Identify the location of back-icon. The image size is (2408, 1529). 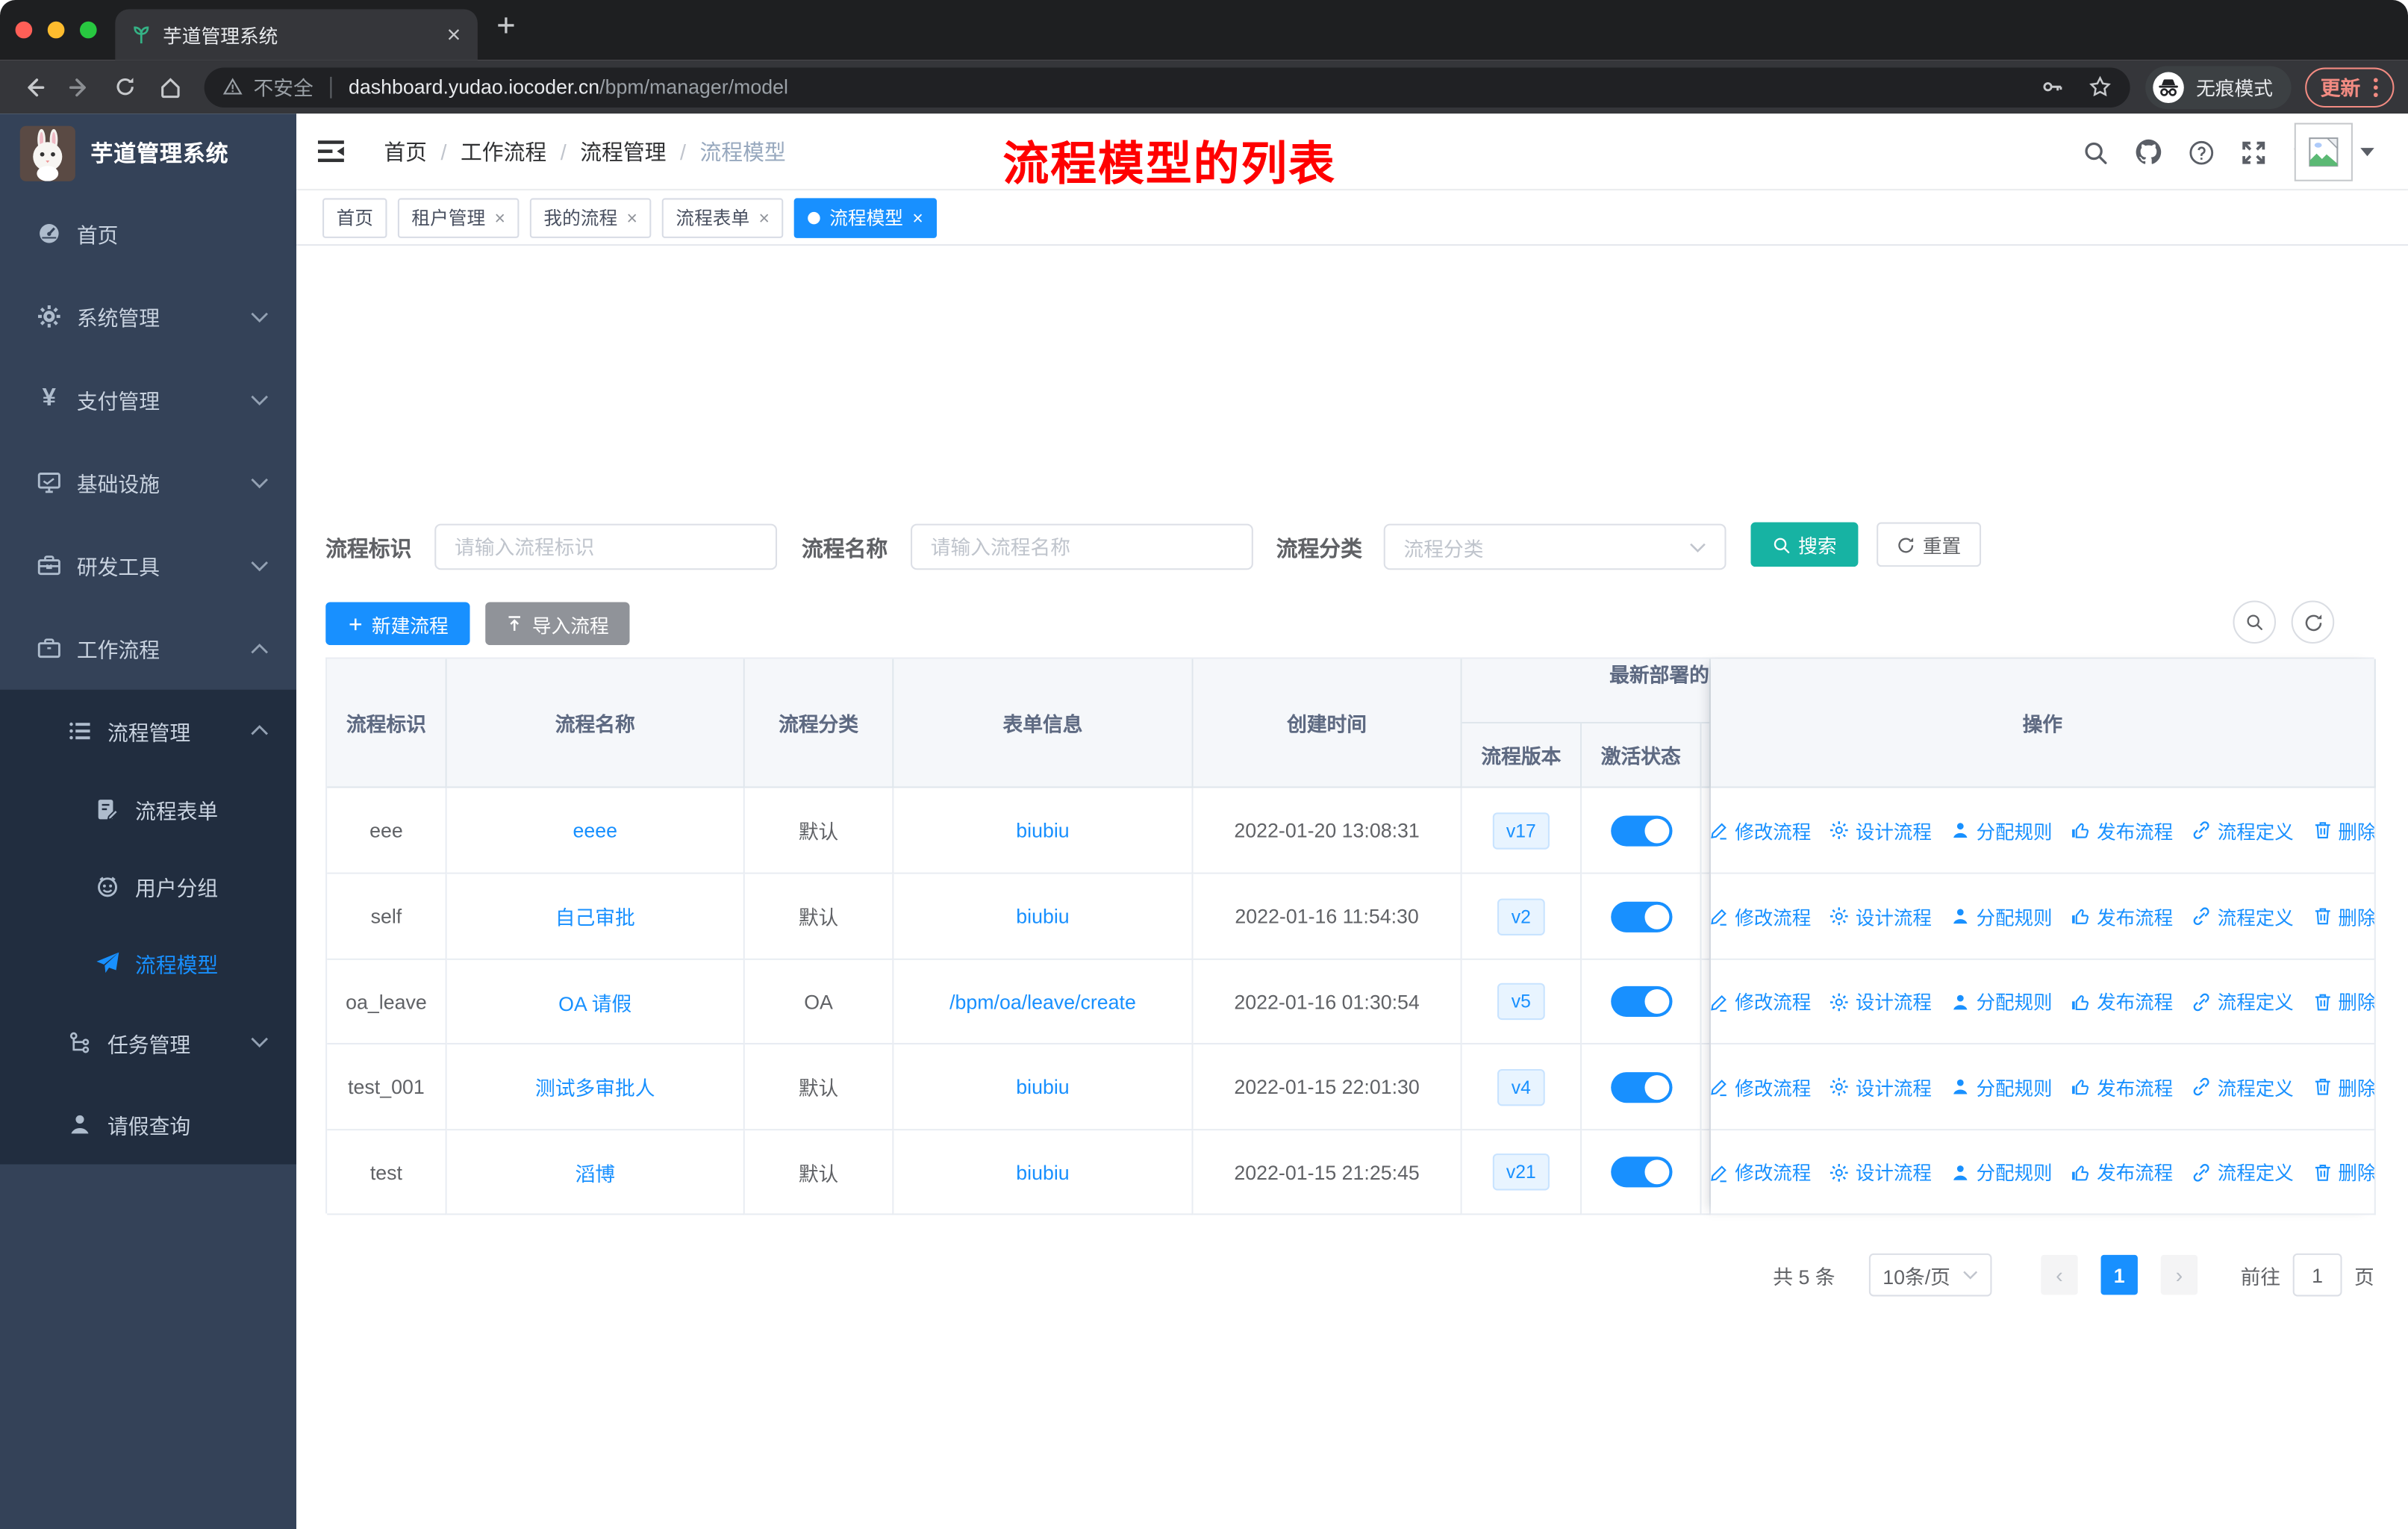
(34, 87).